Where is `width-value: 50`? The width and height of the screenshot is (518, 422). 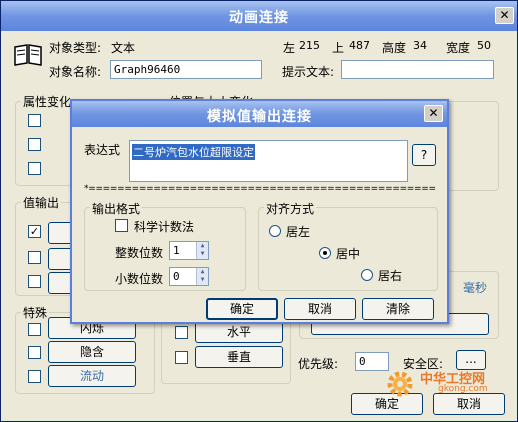 width-value: 50 is located at coordinates (484, 45).